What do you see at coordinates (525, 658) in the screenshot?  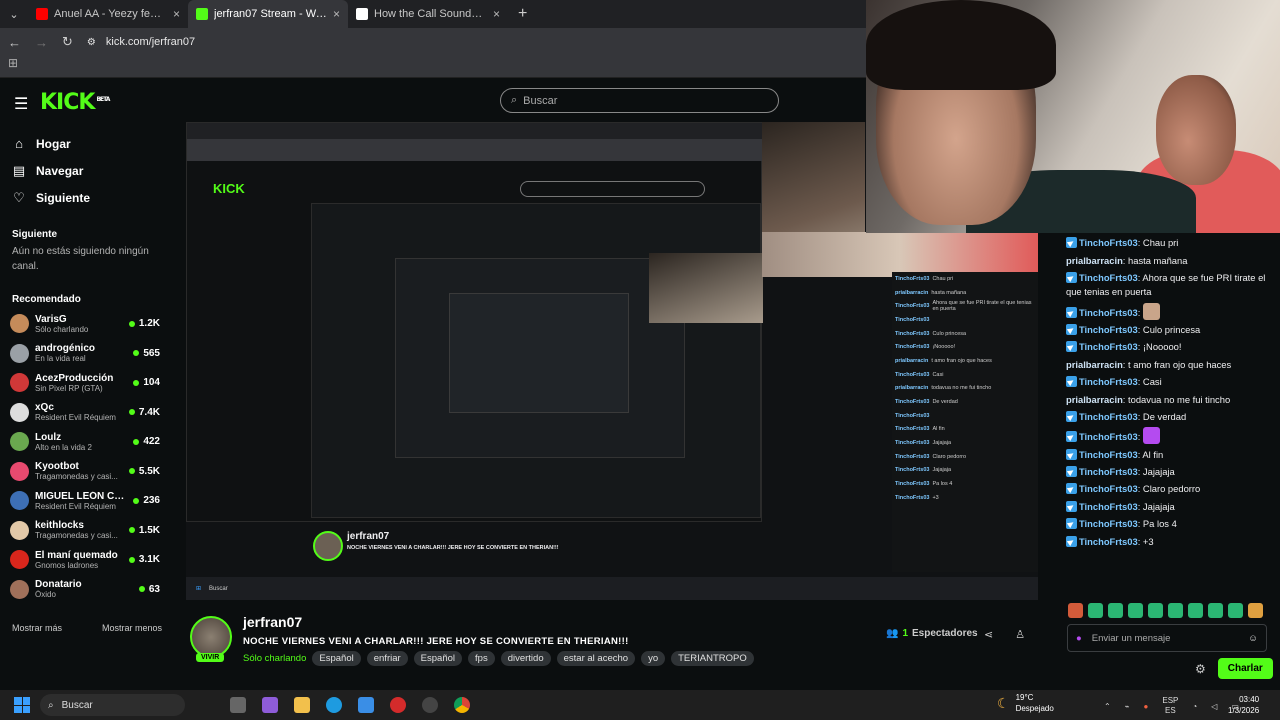 I see `stream-tag: divertido` at bounding box center [525, 658].